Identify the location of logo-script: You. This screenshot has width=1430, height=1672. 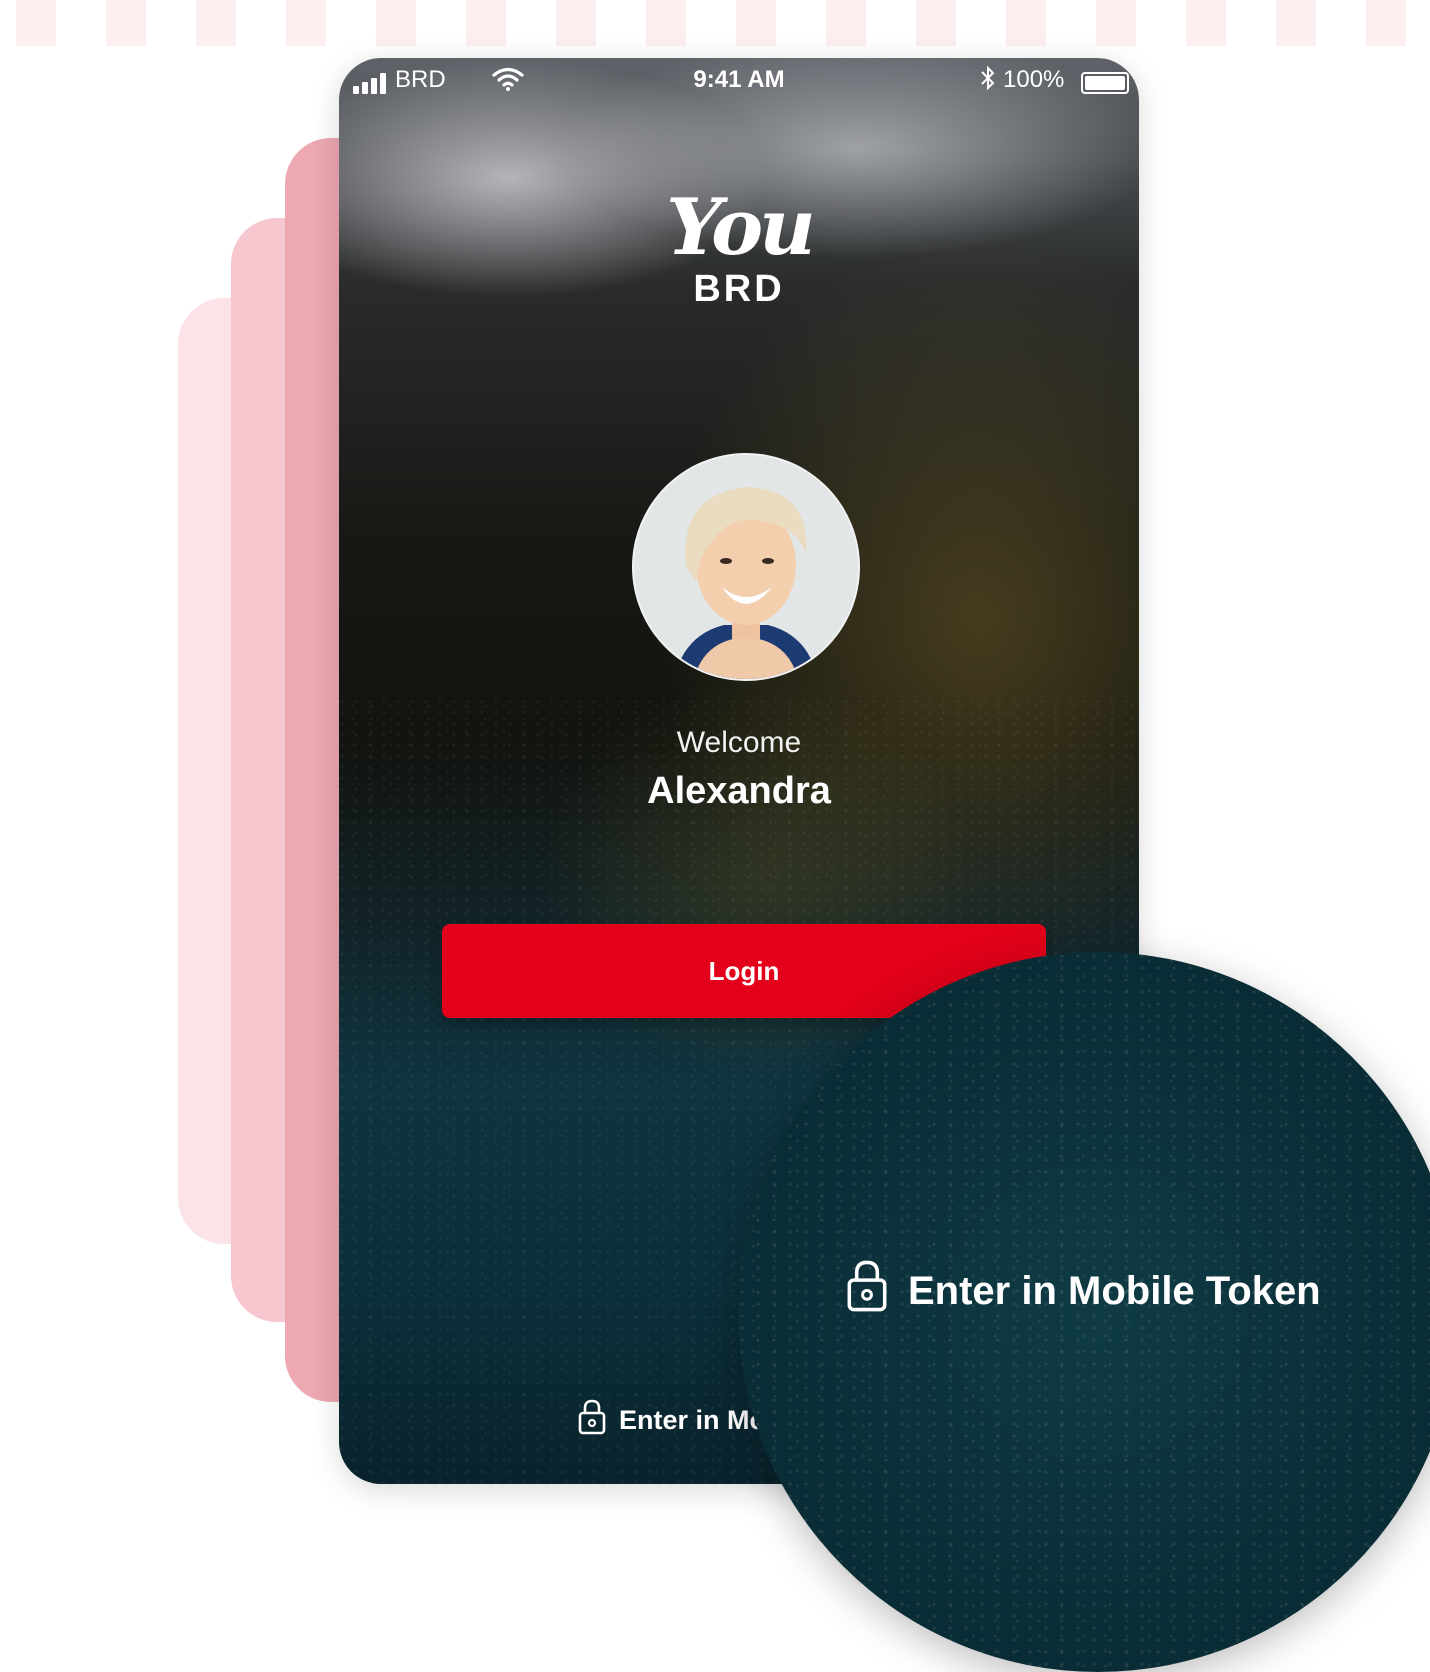
(741, 227).